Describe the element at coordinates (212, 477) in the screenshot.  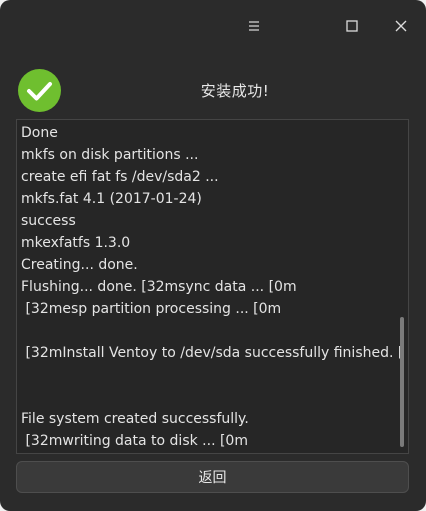
I see `back-button: 返回` at that location.